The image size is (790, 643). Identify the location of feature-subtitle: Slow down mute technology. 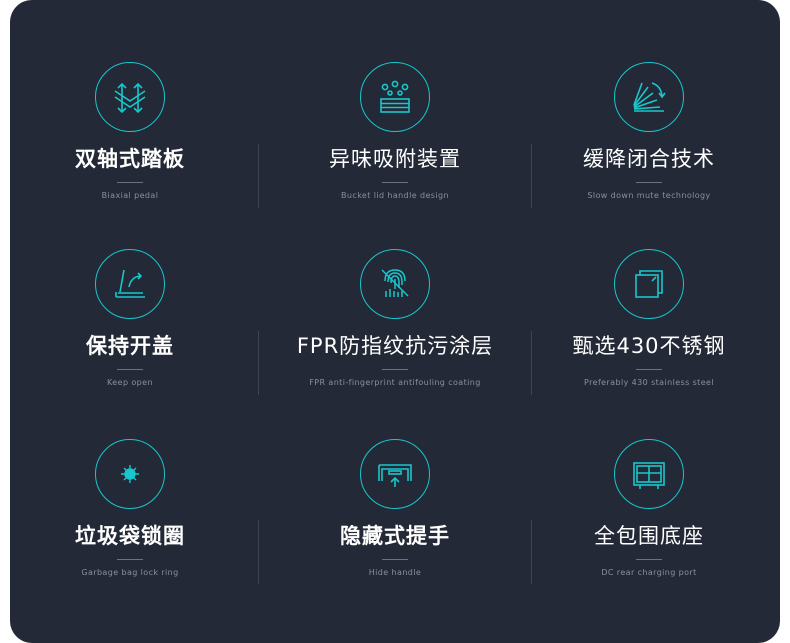
(649, 195).